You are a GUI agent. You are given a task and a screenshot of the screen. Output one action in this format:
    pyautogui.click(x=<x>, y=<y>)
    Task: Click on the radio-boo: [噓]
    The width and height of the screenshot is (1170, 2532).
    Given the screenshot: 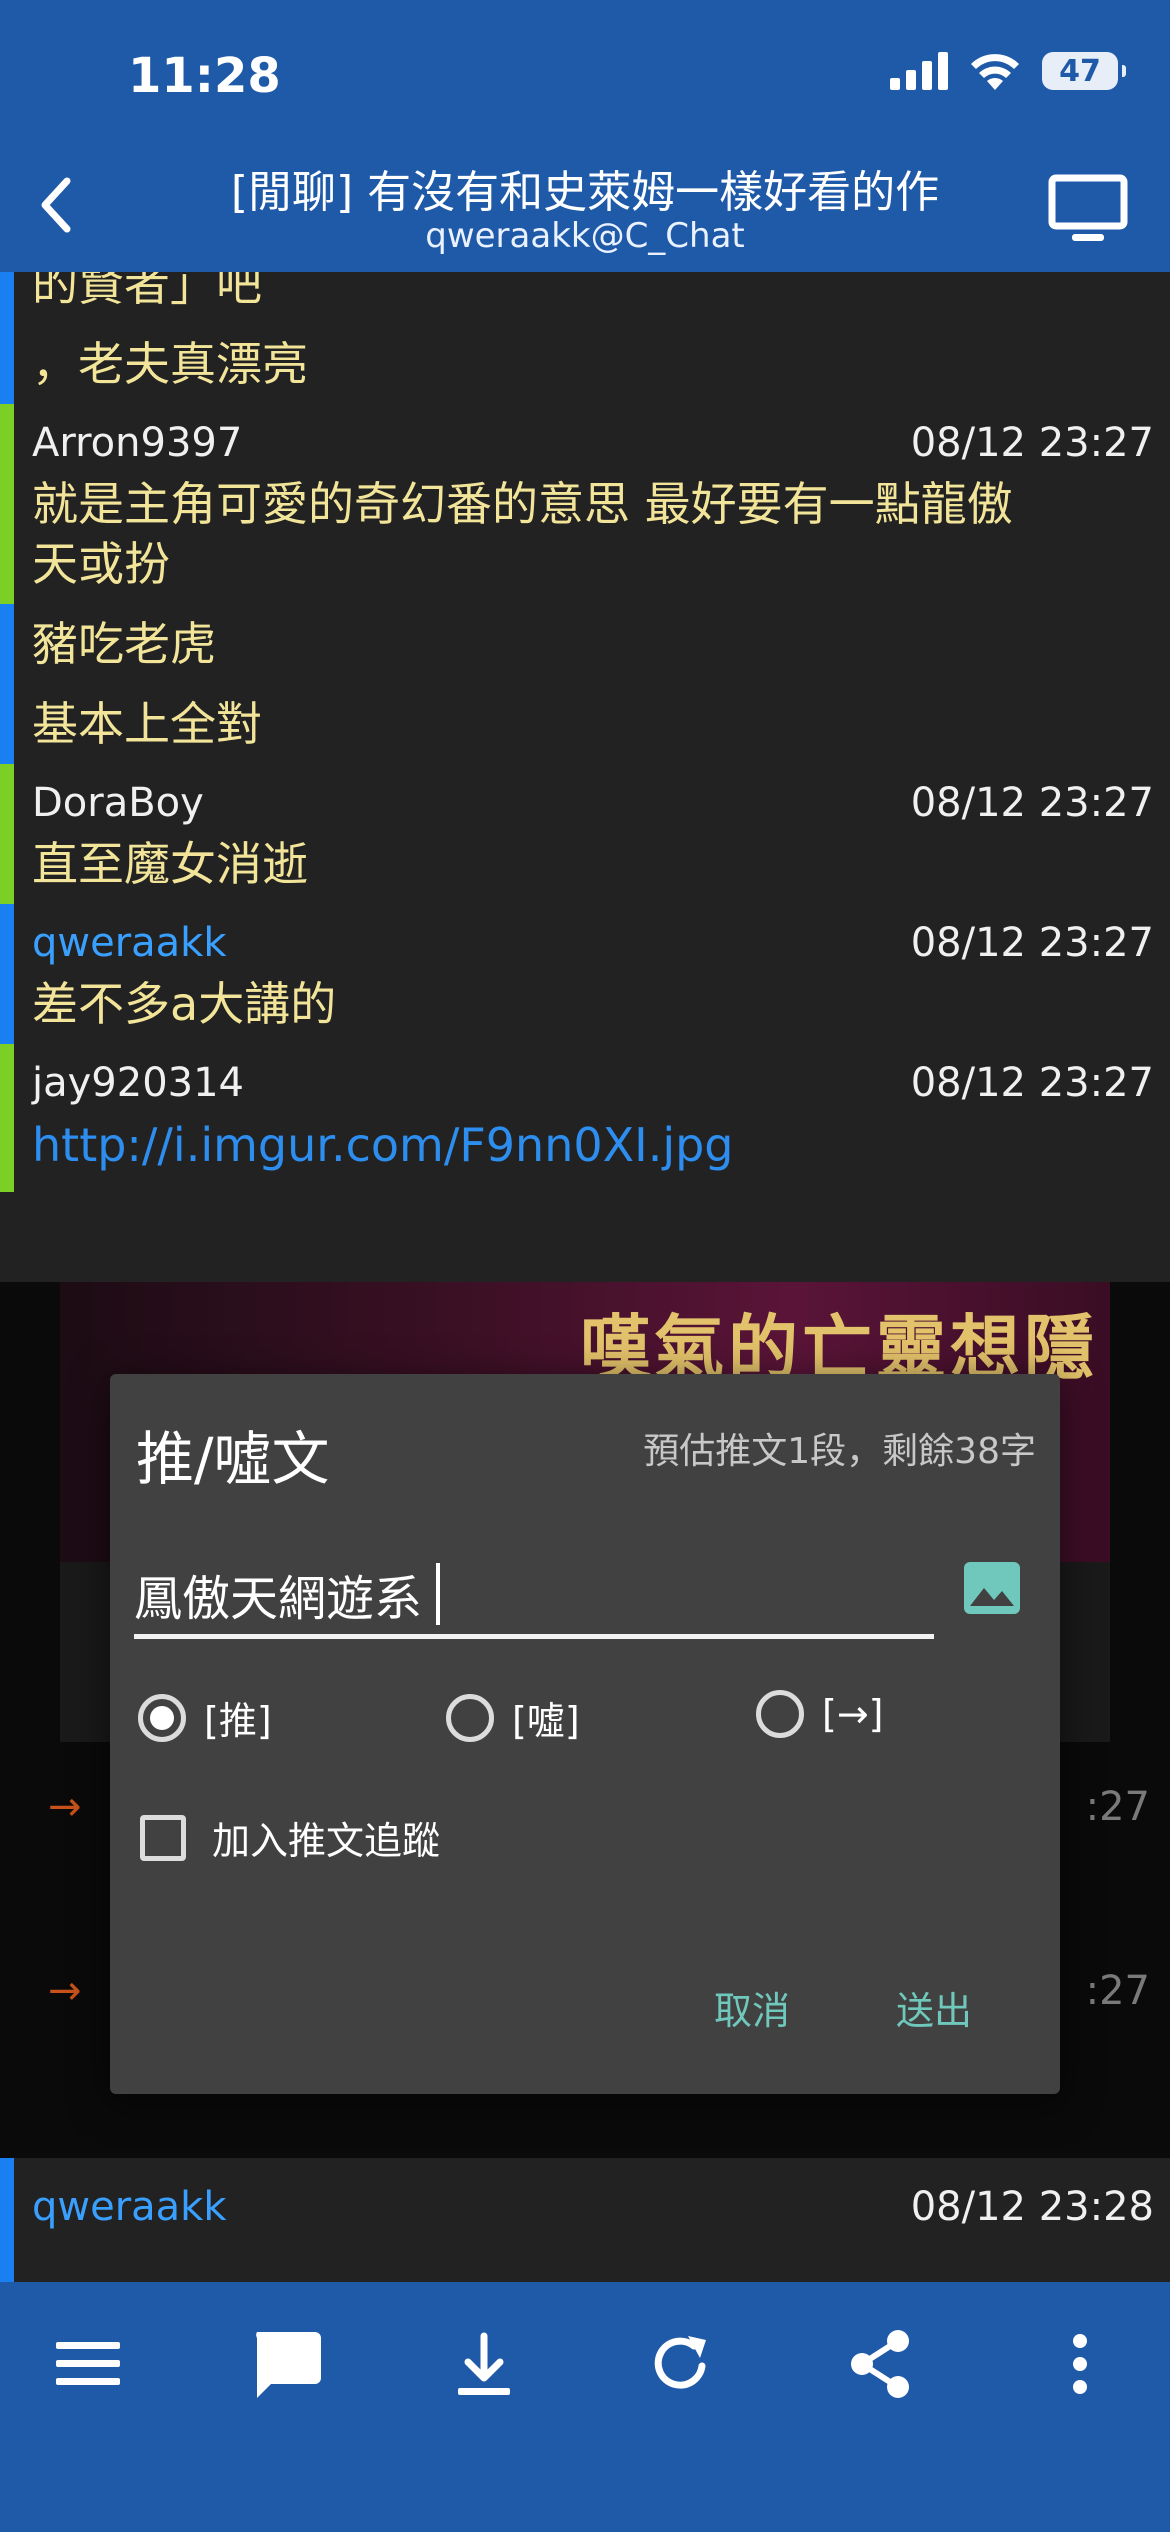 What is the action you would take?
    pyautogui.click(x=513, y=1717)
    